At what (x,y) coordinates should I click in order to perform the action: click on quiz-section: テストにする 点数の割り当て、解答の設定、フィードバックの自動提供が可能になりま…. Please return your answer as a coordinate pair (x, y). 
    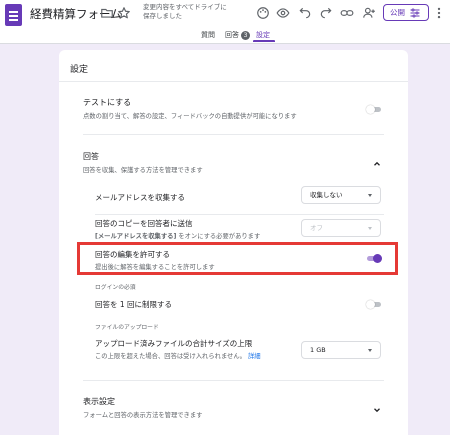
    Looking at the image, I should click on (233, 108).